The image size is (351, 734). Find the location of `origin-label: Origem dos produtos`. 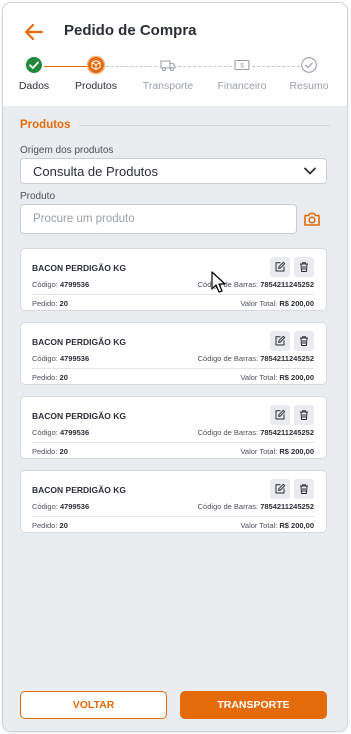

origin-label: Origem dos produtos is located at coordinates (67, 150).